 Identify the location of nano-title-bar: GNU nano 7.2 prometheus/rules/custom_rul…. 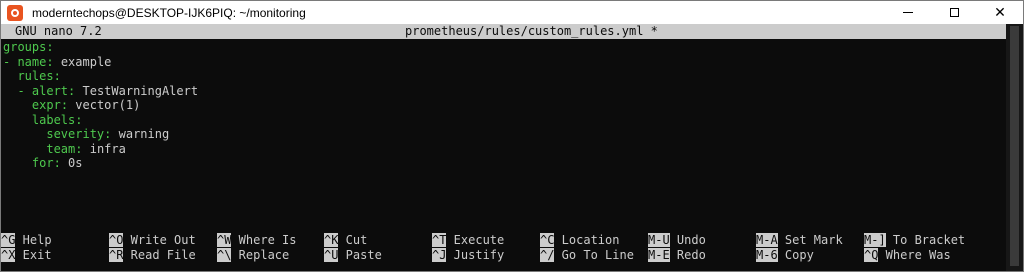
(503, 31).